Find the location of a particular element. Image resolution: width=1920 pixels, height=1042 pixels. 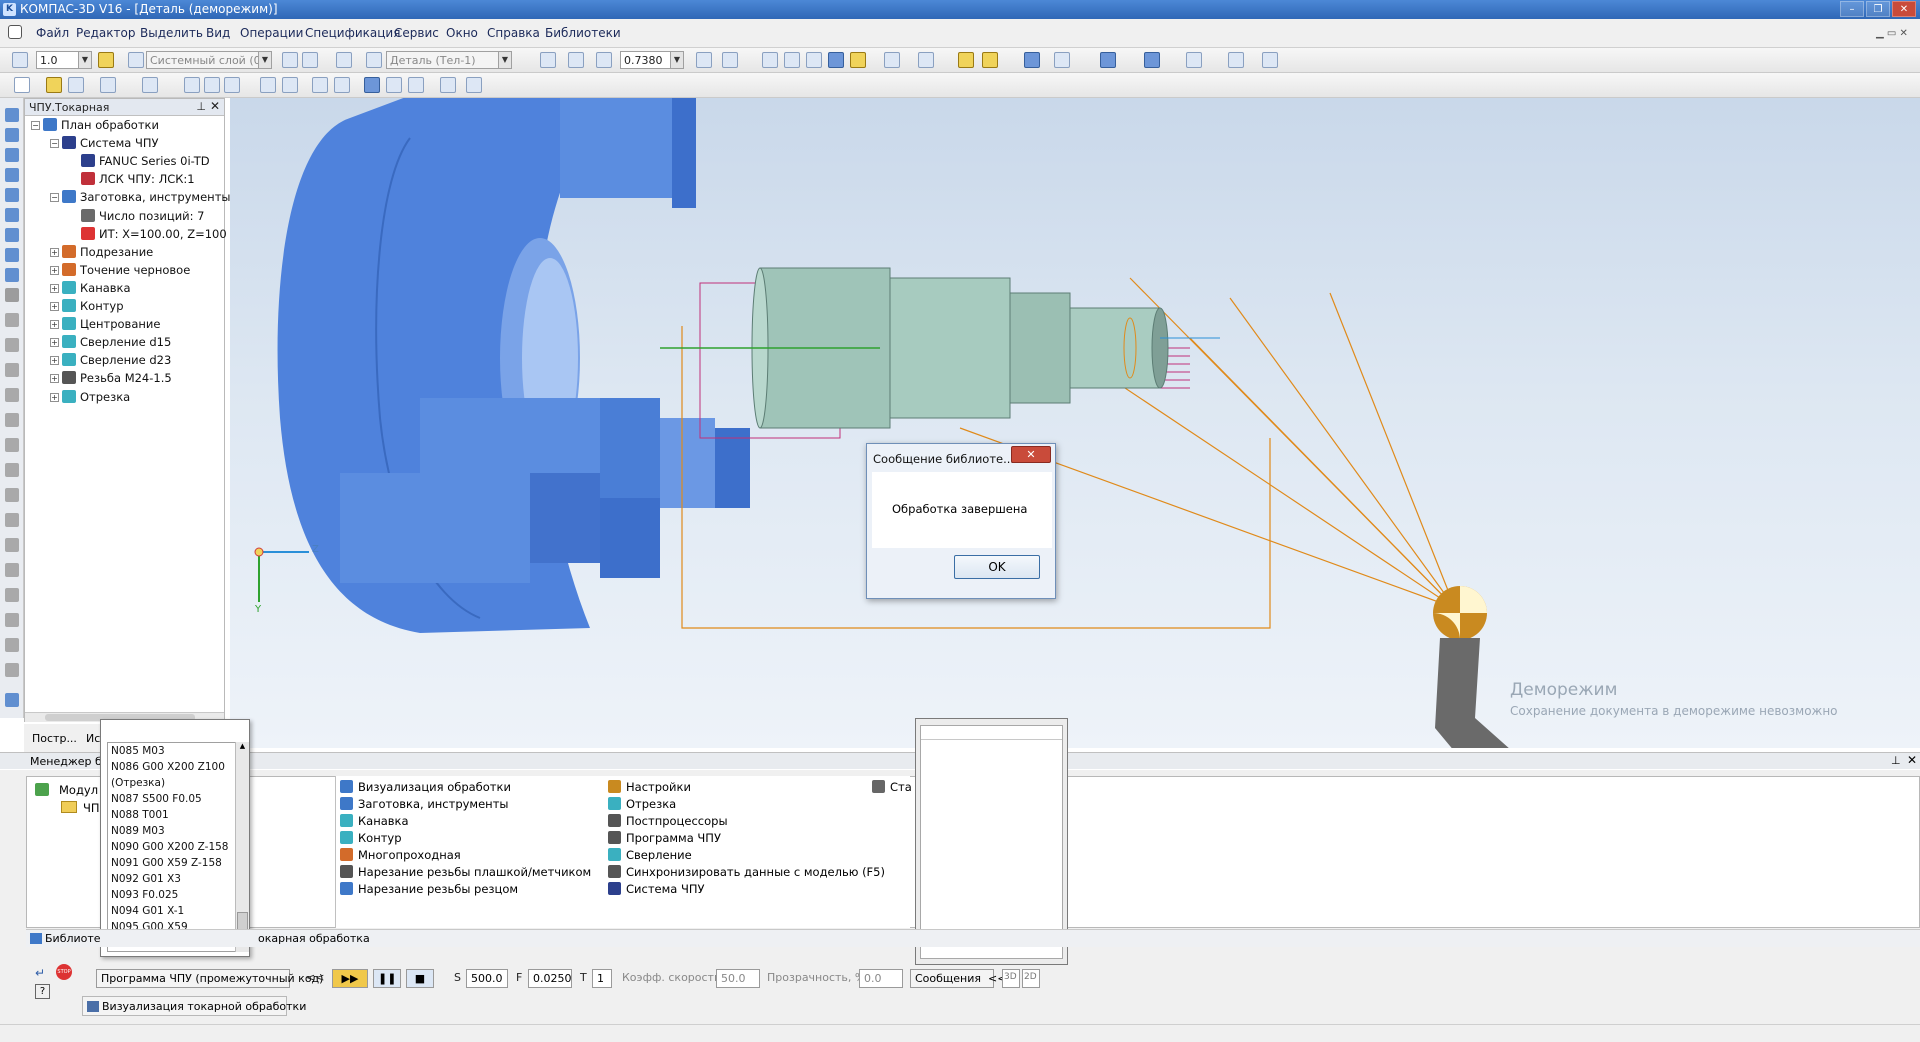

preview-icon is located at coordinates (150, 85).